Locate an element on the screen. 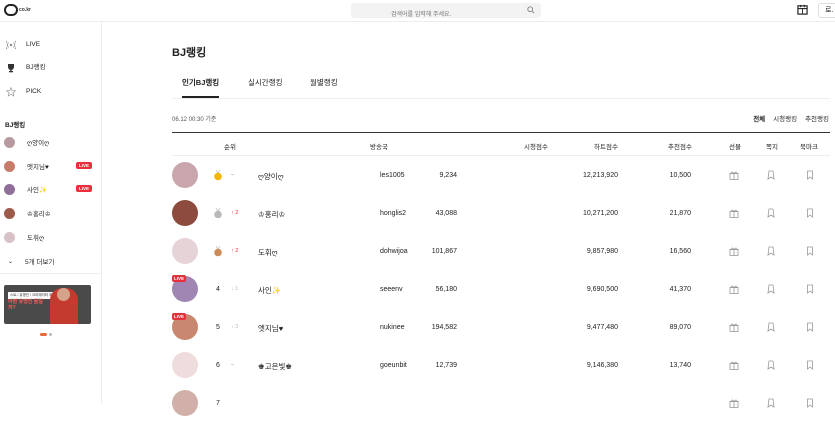 The width and height of the screenshot is (835, 423). filter-all: 전체 is located at coordinates (759, 118).